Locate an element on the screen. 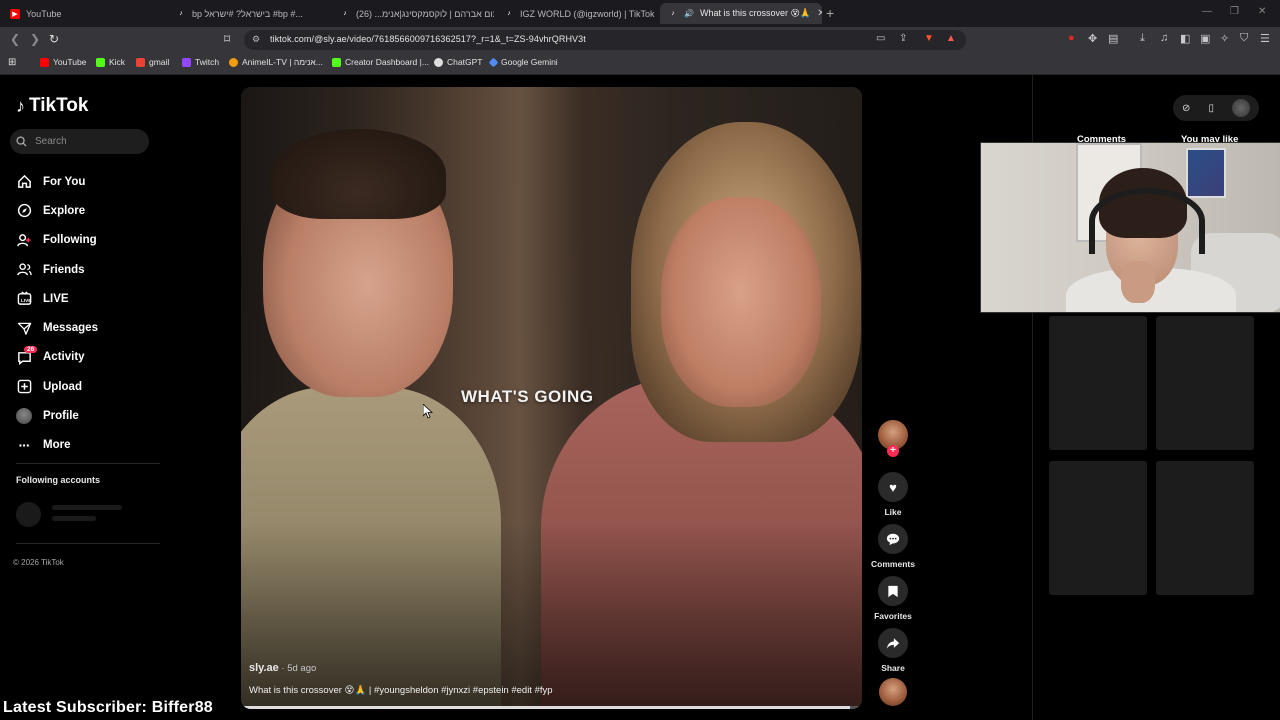 The height and width of the screenshot is (720, 1280). vpn-icon: ⛉ is located at coordinates (1244, 38).